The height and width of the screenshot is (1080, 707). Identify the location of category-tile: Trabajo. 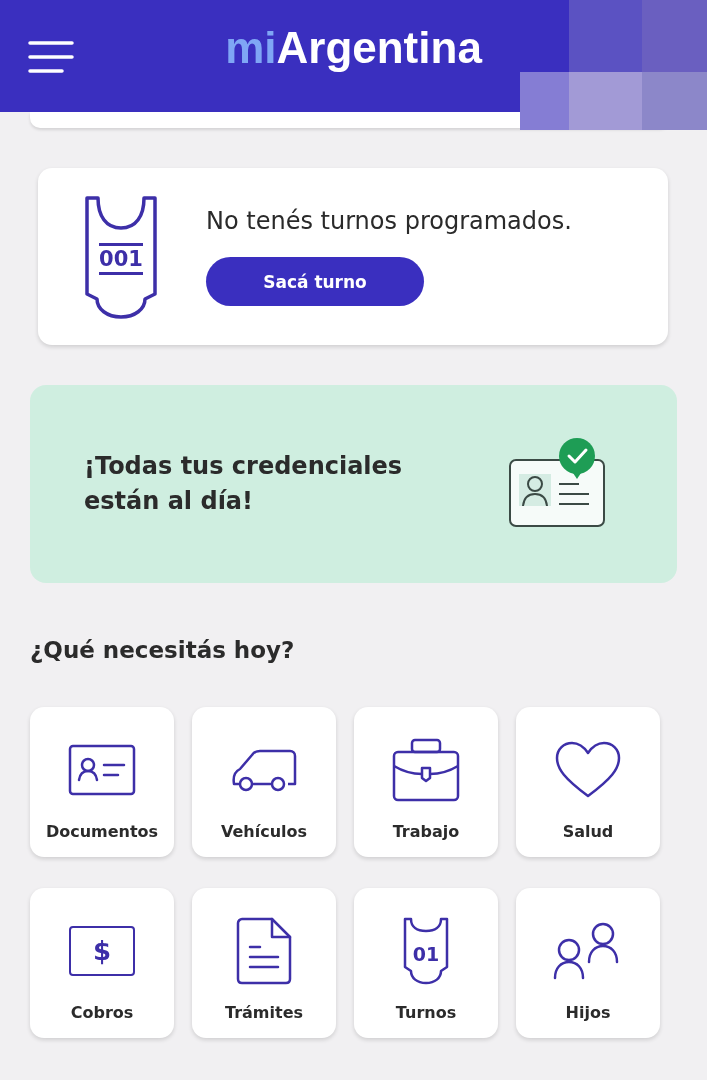
(426, 782).